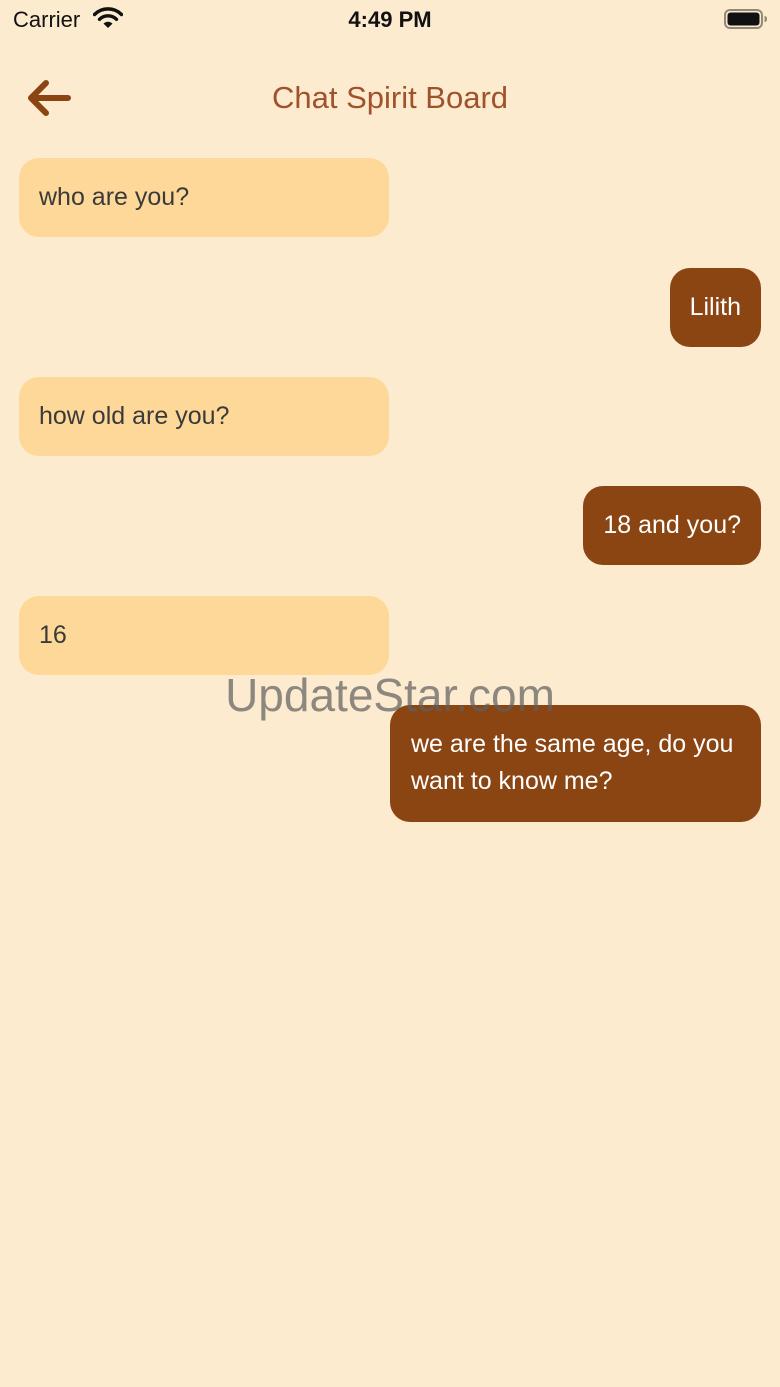  I want to click on page-title: Chat Spirit Board, so click(390, 97).